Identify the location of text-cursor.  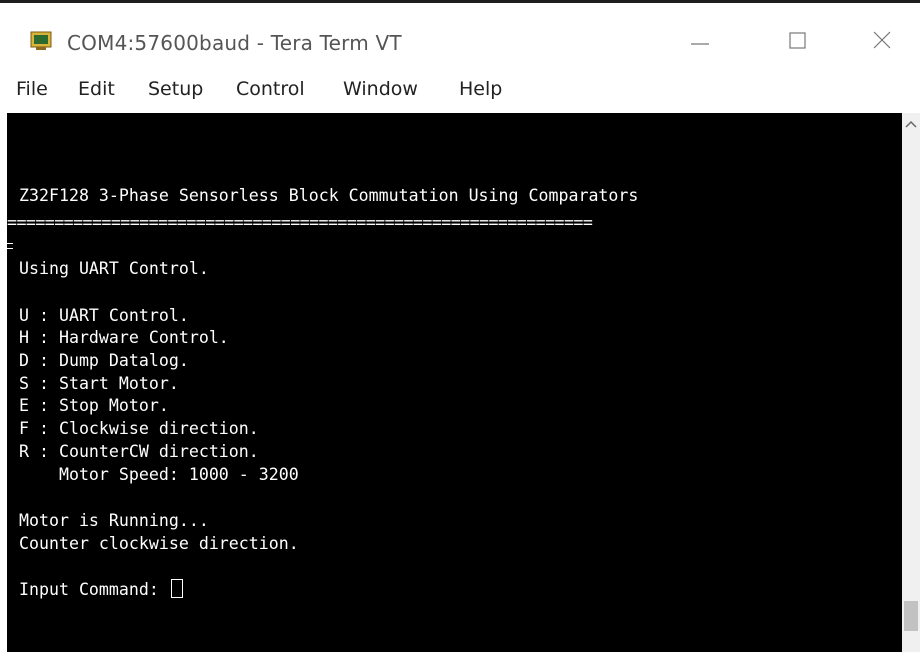
(176, 588).